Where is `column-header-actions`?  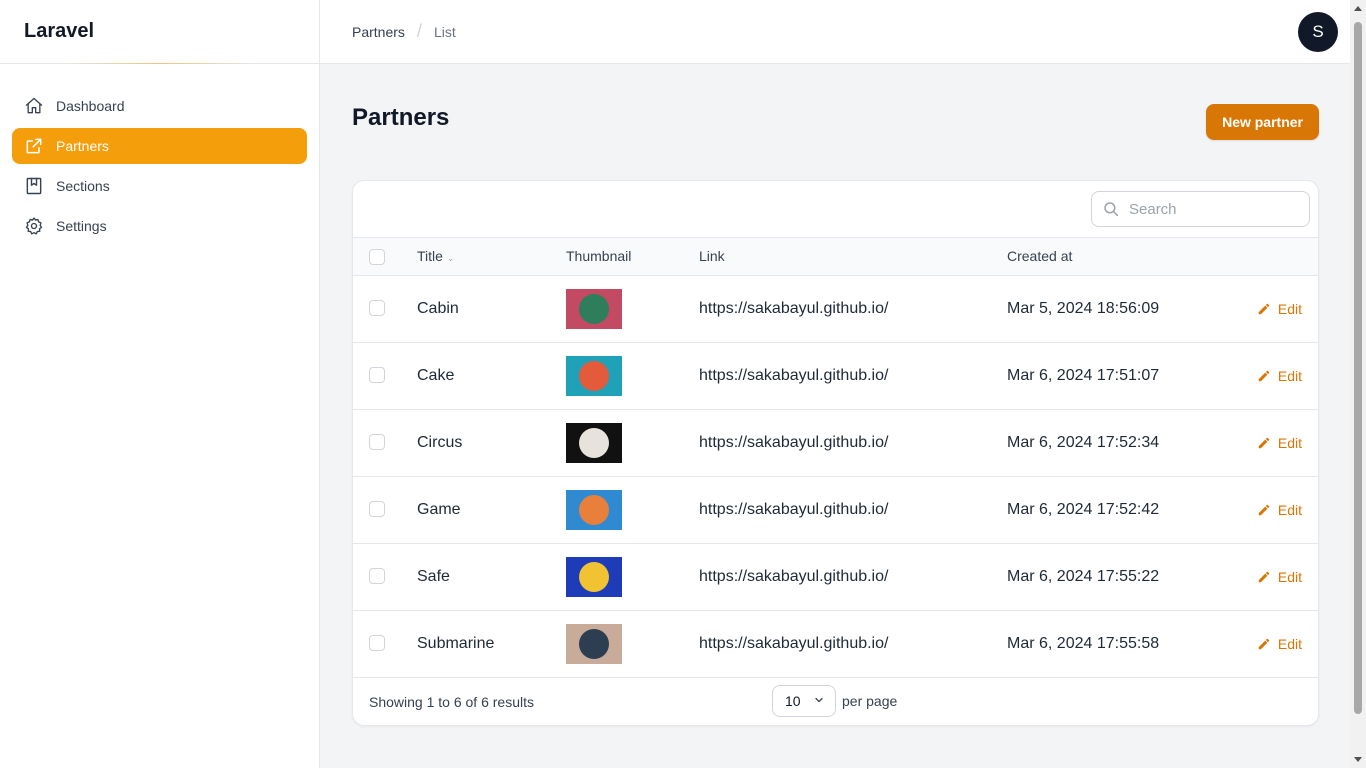
column-header-actions is located at coordinates (1272, 256).